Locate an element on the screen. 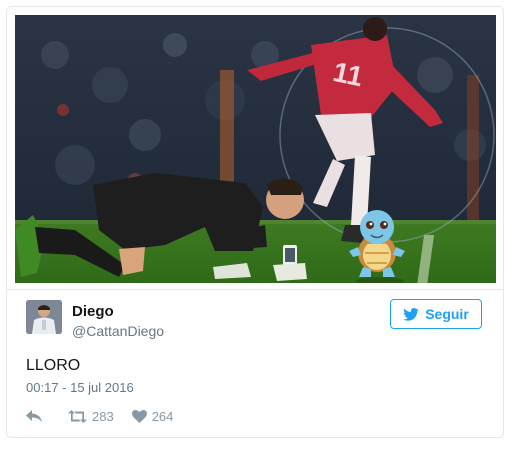 The image size is (517, 463). reply-icon is located at coordinates (34, 415).